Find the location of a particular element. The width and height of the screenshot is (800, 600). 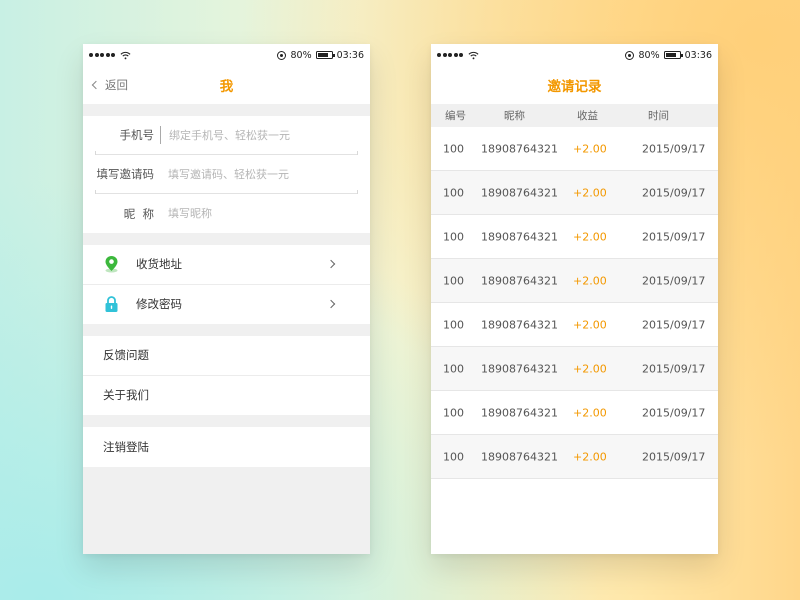

invite-code-input is located at coordinates (259, 174).